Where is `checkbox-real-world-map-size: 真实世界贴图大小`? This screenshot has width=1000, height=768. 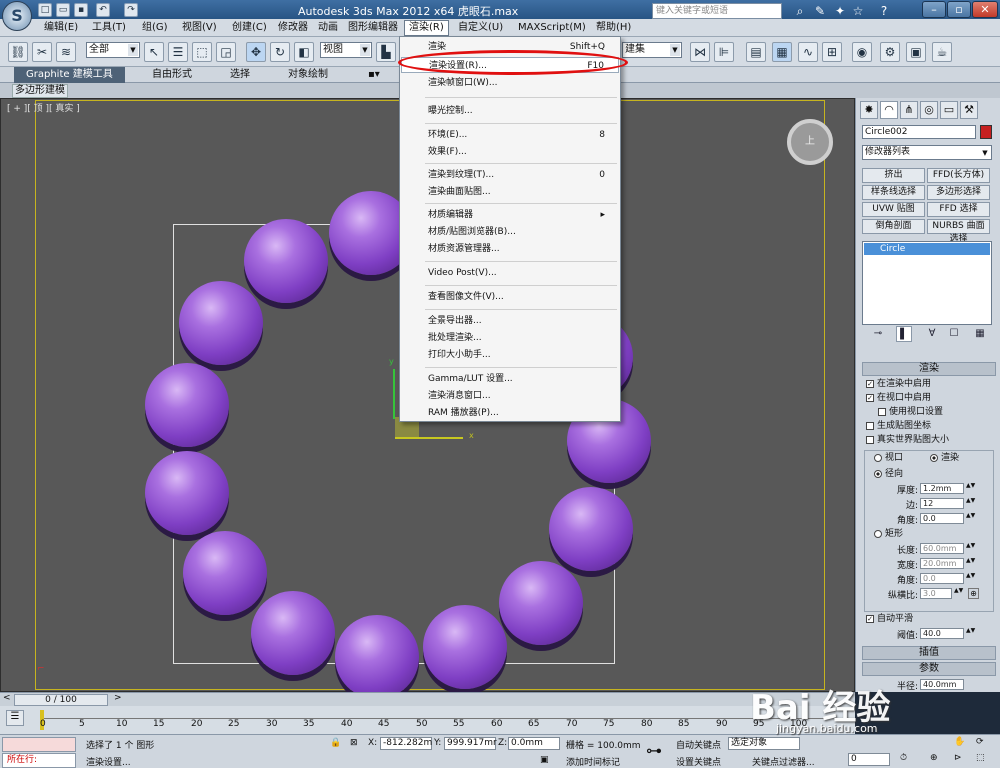 checkbox-real-world-map-size: 真实世界贴图大小 is located at coordinates (907, 440).